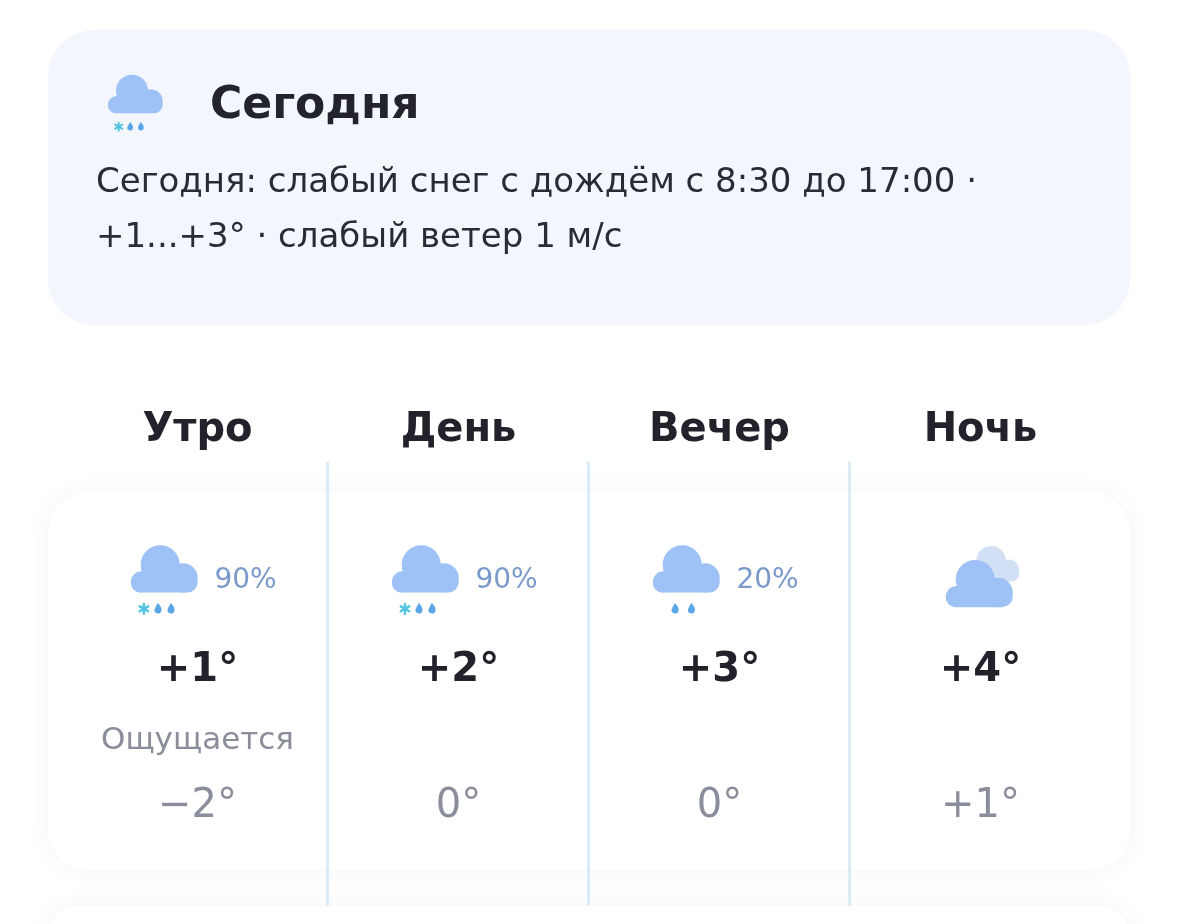 The image size is (1179, 924). What do you see at coordinates (980, 803) in the screenshot?
I see `feels-like-temperature: +1°` at bounding box center [980, 803].